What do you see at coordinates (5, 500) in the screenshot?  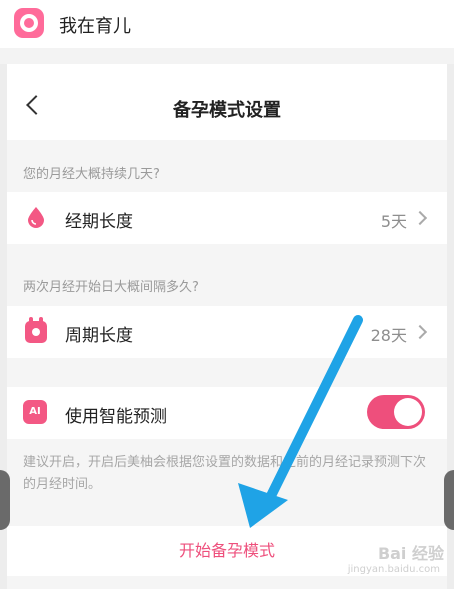 I see `left-edge` at bounding box center [5, 500].